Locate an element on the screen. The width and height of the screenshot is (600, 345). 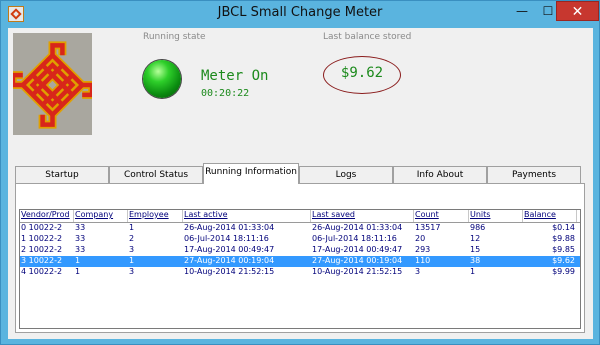
cell-last-saved: 06-Jul-2014 18:11:16 is located at coordinates (354, 238).